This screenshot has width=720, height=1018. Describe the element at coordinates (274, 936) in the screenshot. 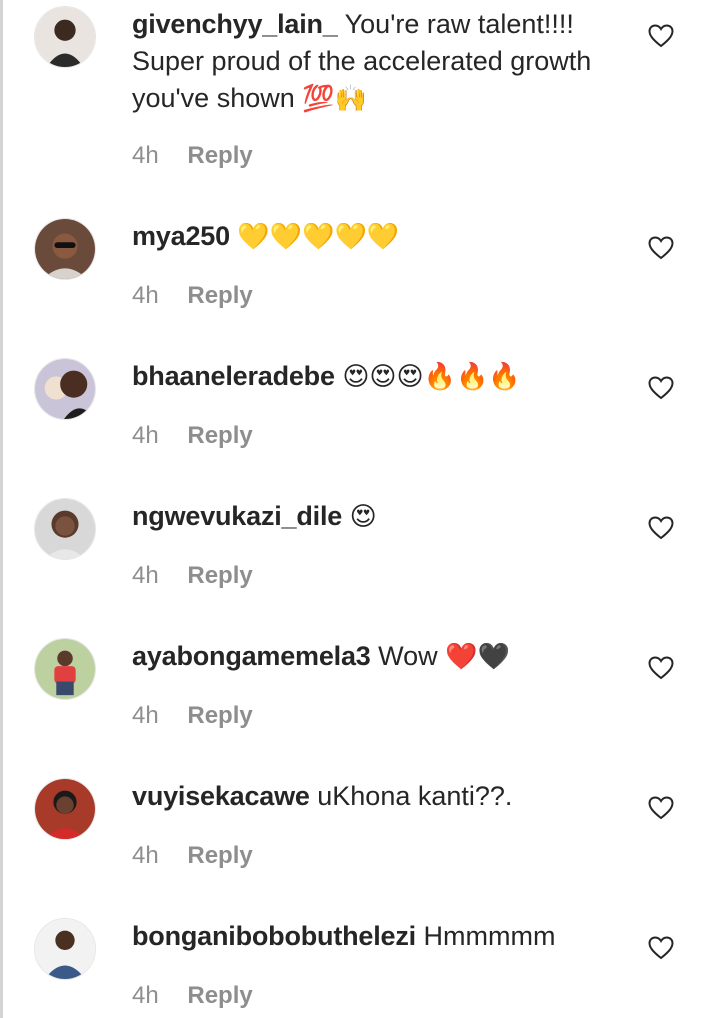

I see `comment-username: bonganibobobuthelezi` at that location.